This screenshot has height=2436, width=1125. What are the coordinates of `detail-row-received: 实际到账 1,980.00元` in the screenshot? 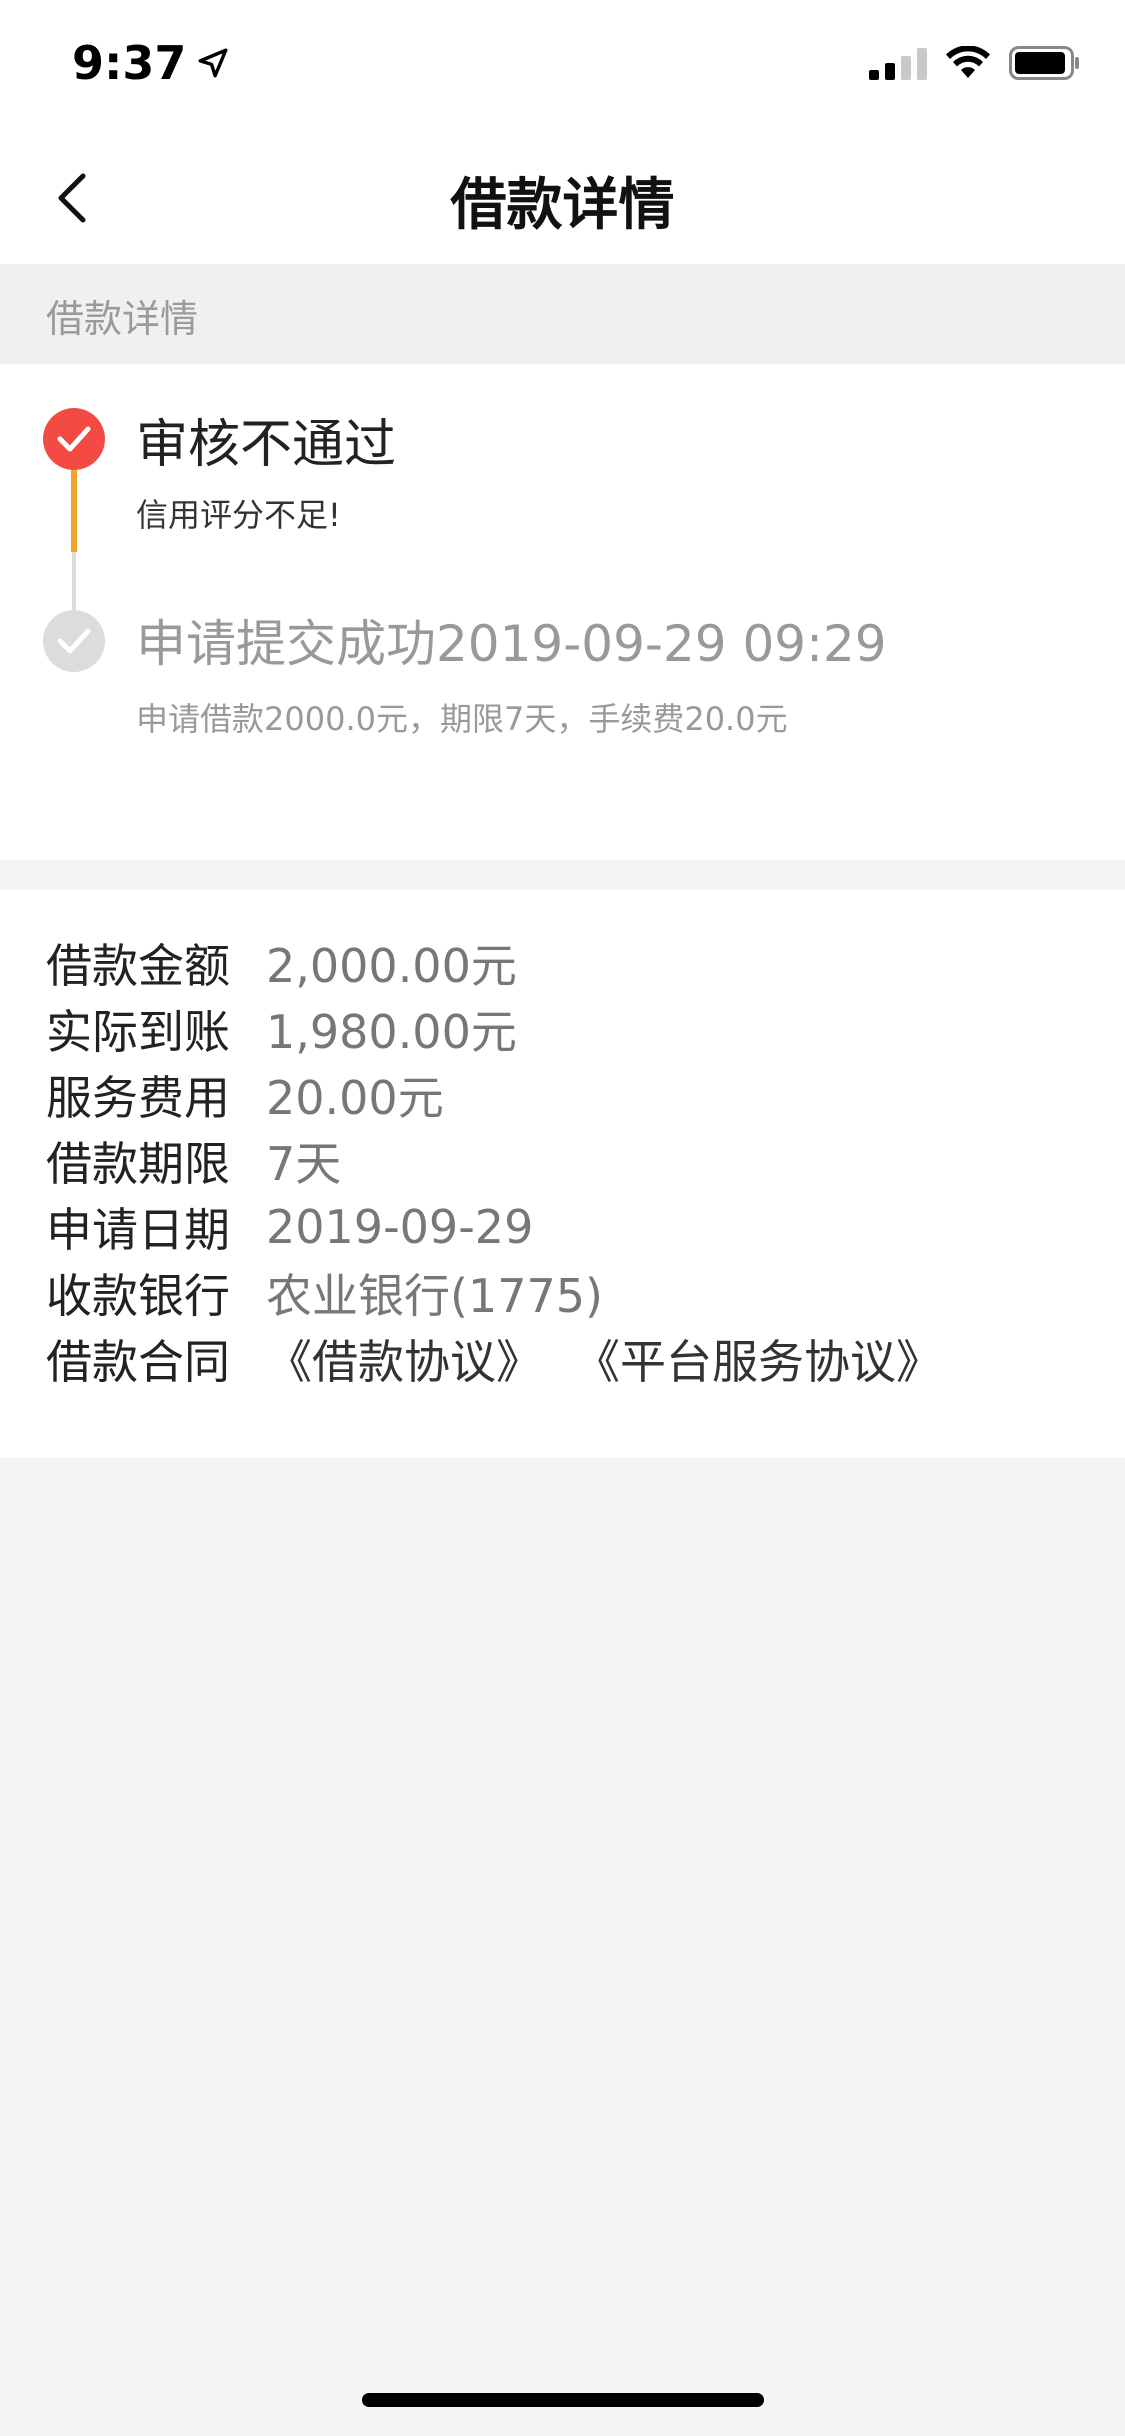 It's located at (281, 1029).